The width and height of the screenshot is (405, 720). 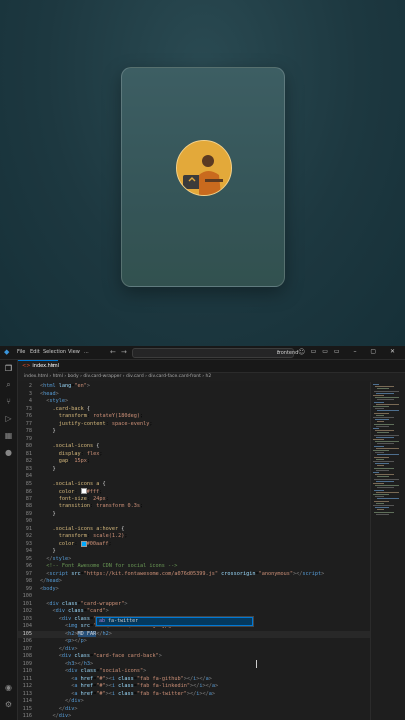 What do you see at coordinates (28, 588) in the screenshot?
I see `line-number: 99` at bounding box center [28, 588].